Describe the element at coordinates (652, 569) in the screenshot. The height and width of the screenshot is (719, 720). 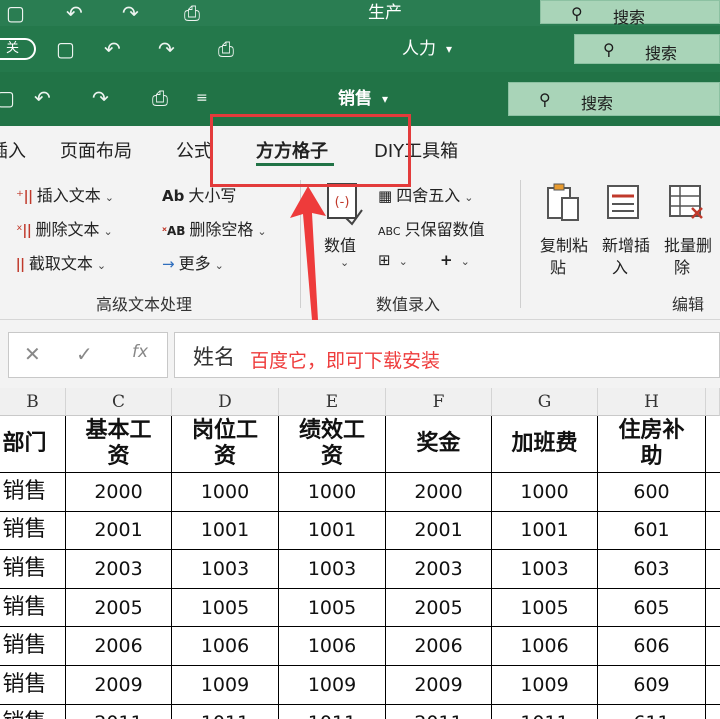
I see `table-cell: 603` at that location.